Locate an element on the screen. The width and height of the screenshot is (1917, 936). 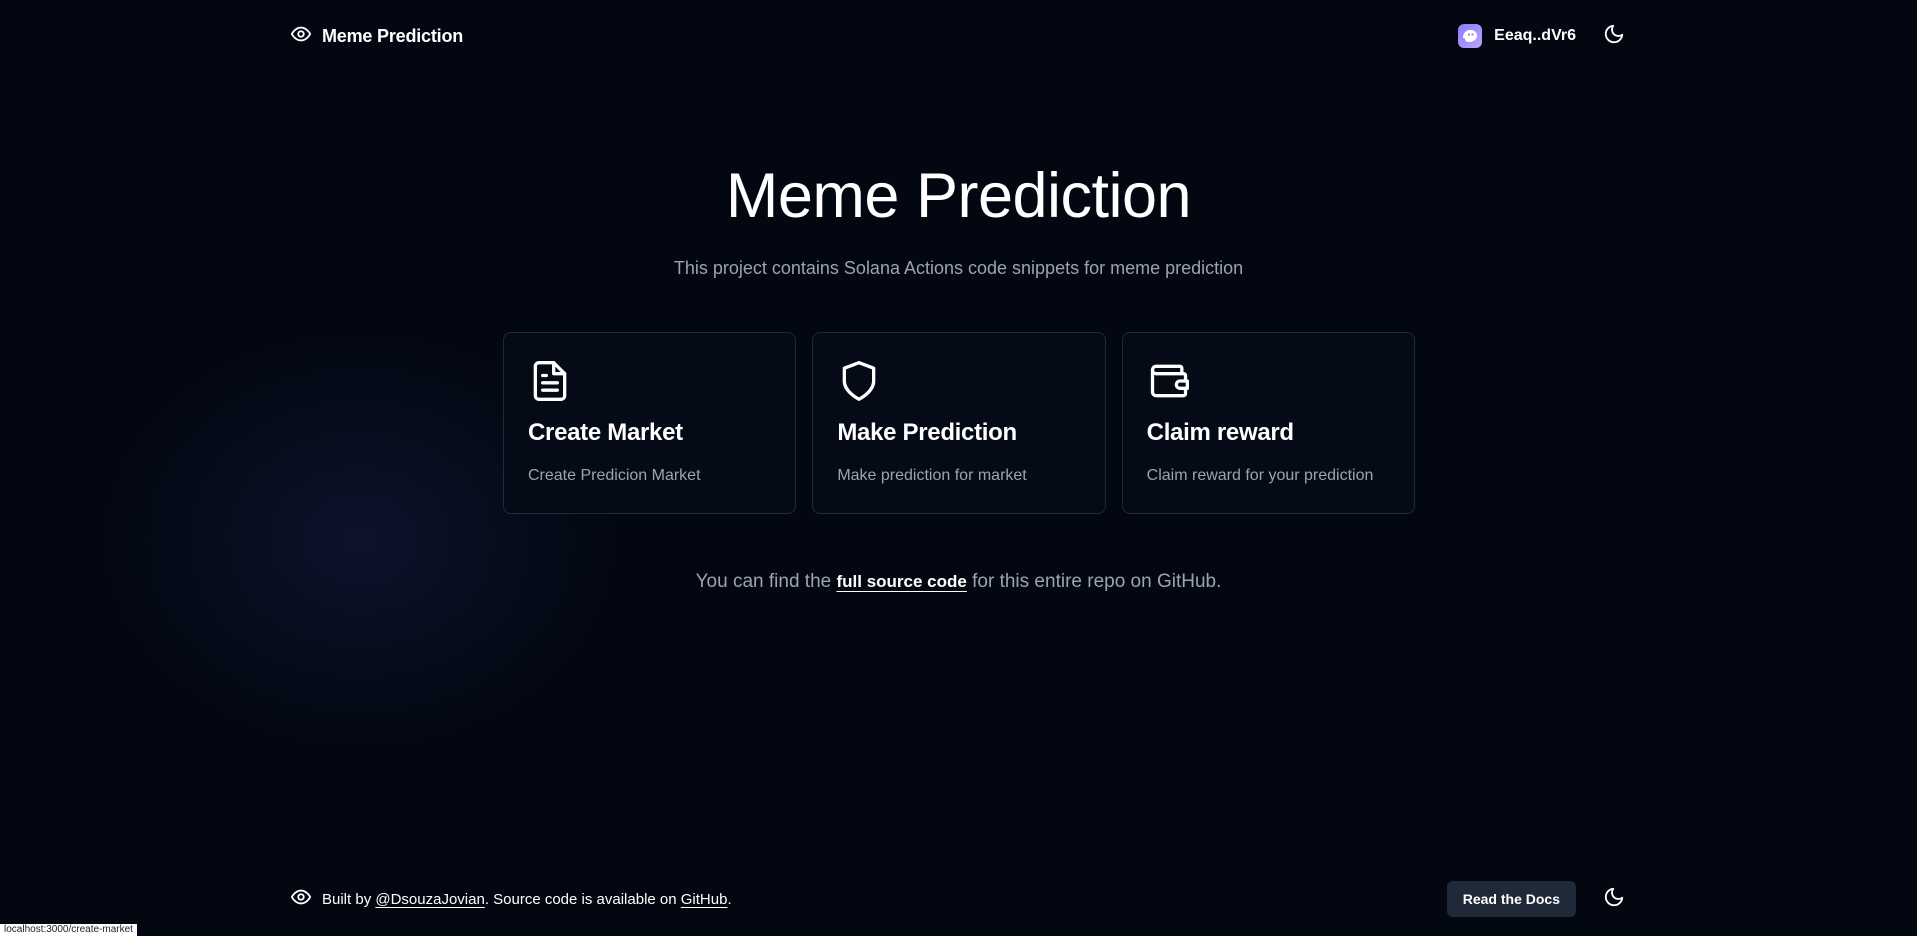
brand-title: Meme Prediction is located at coordinates (393, 35).